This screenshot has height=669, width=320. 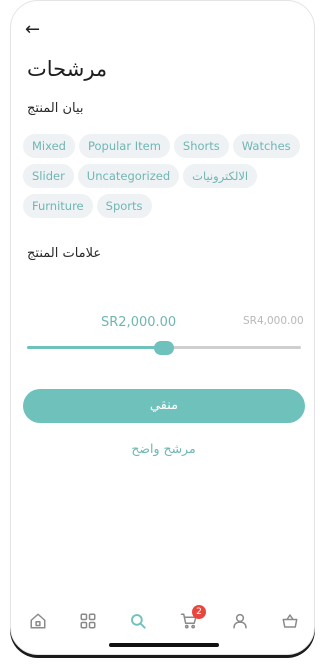 What do you see at coordinates (201, 146) in the screenshot?
I see `chip-shorts: Shorts` at bounding box center [201, 146].